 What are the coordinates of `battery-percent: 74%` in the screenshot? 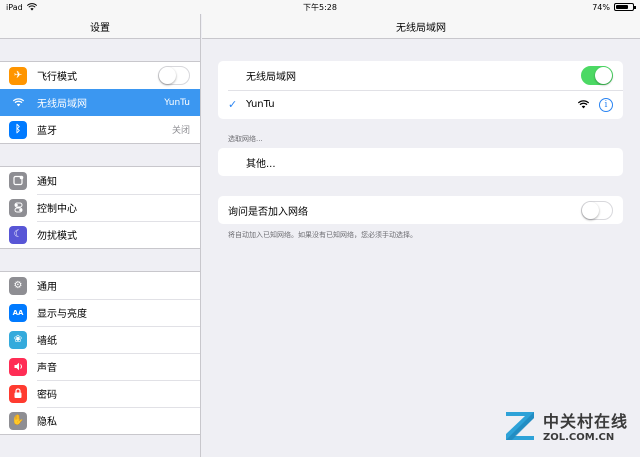 It's located at (601, 7).